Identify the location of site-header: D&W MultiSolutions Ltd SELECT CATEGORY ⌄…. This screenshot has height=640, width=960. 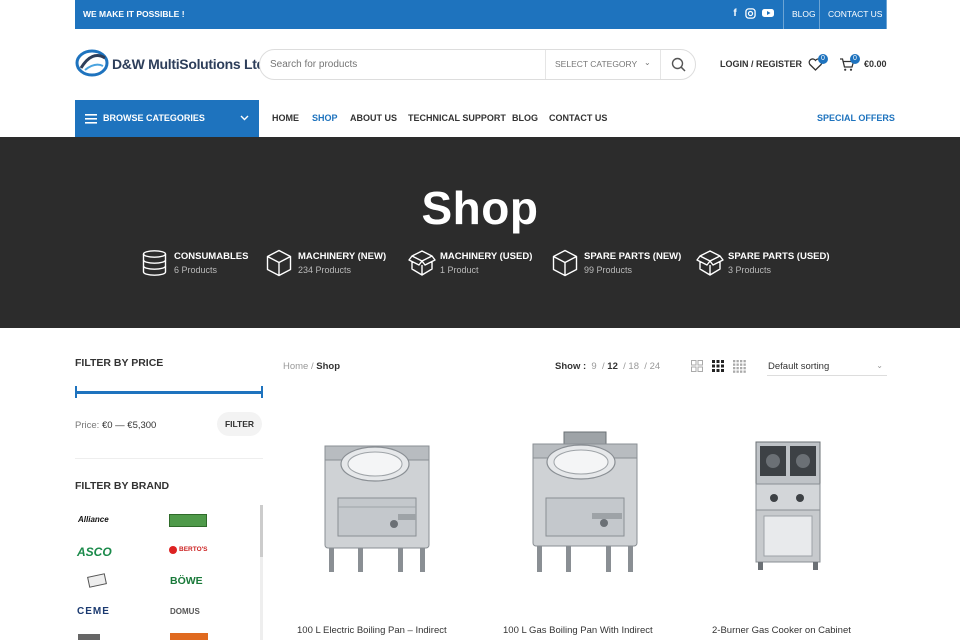
(480, 65).